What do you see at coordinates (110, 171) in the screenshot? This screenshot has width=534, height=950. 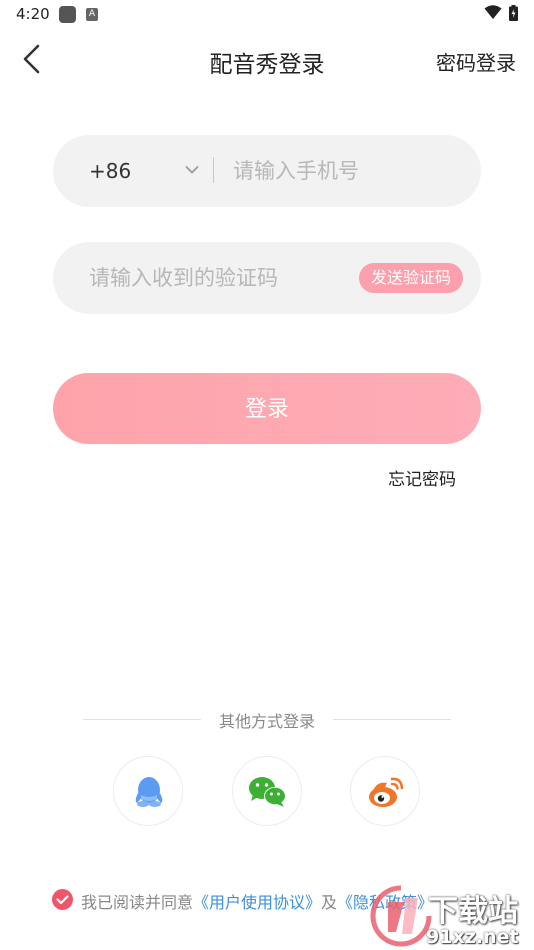 I see `country-code-select: +86` at bounding box center [110, 171].